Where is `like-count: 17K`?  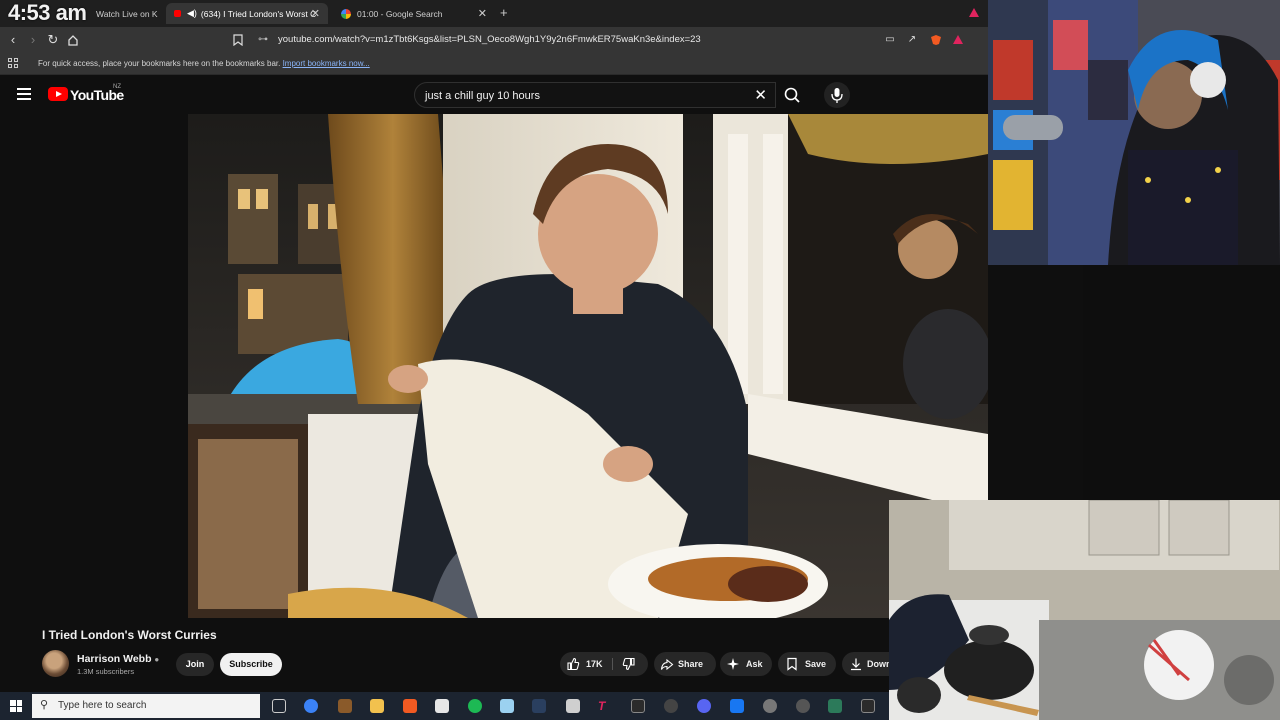
like-count: 17K is located at coordinates (594, 664).